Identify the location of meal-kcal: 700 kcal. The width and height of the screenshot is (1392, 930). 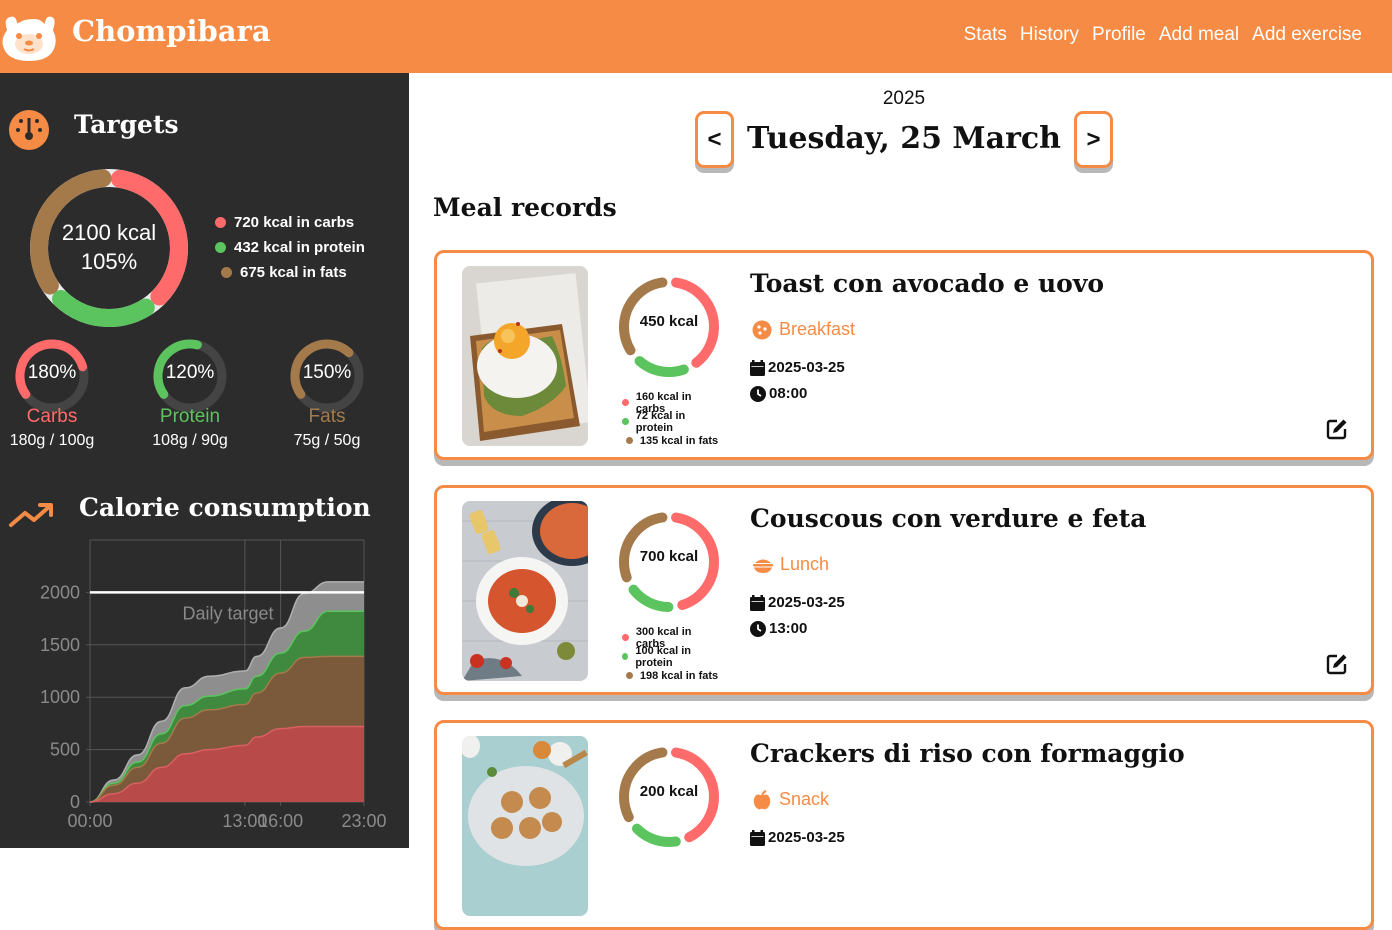
(669, 556).